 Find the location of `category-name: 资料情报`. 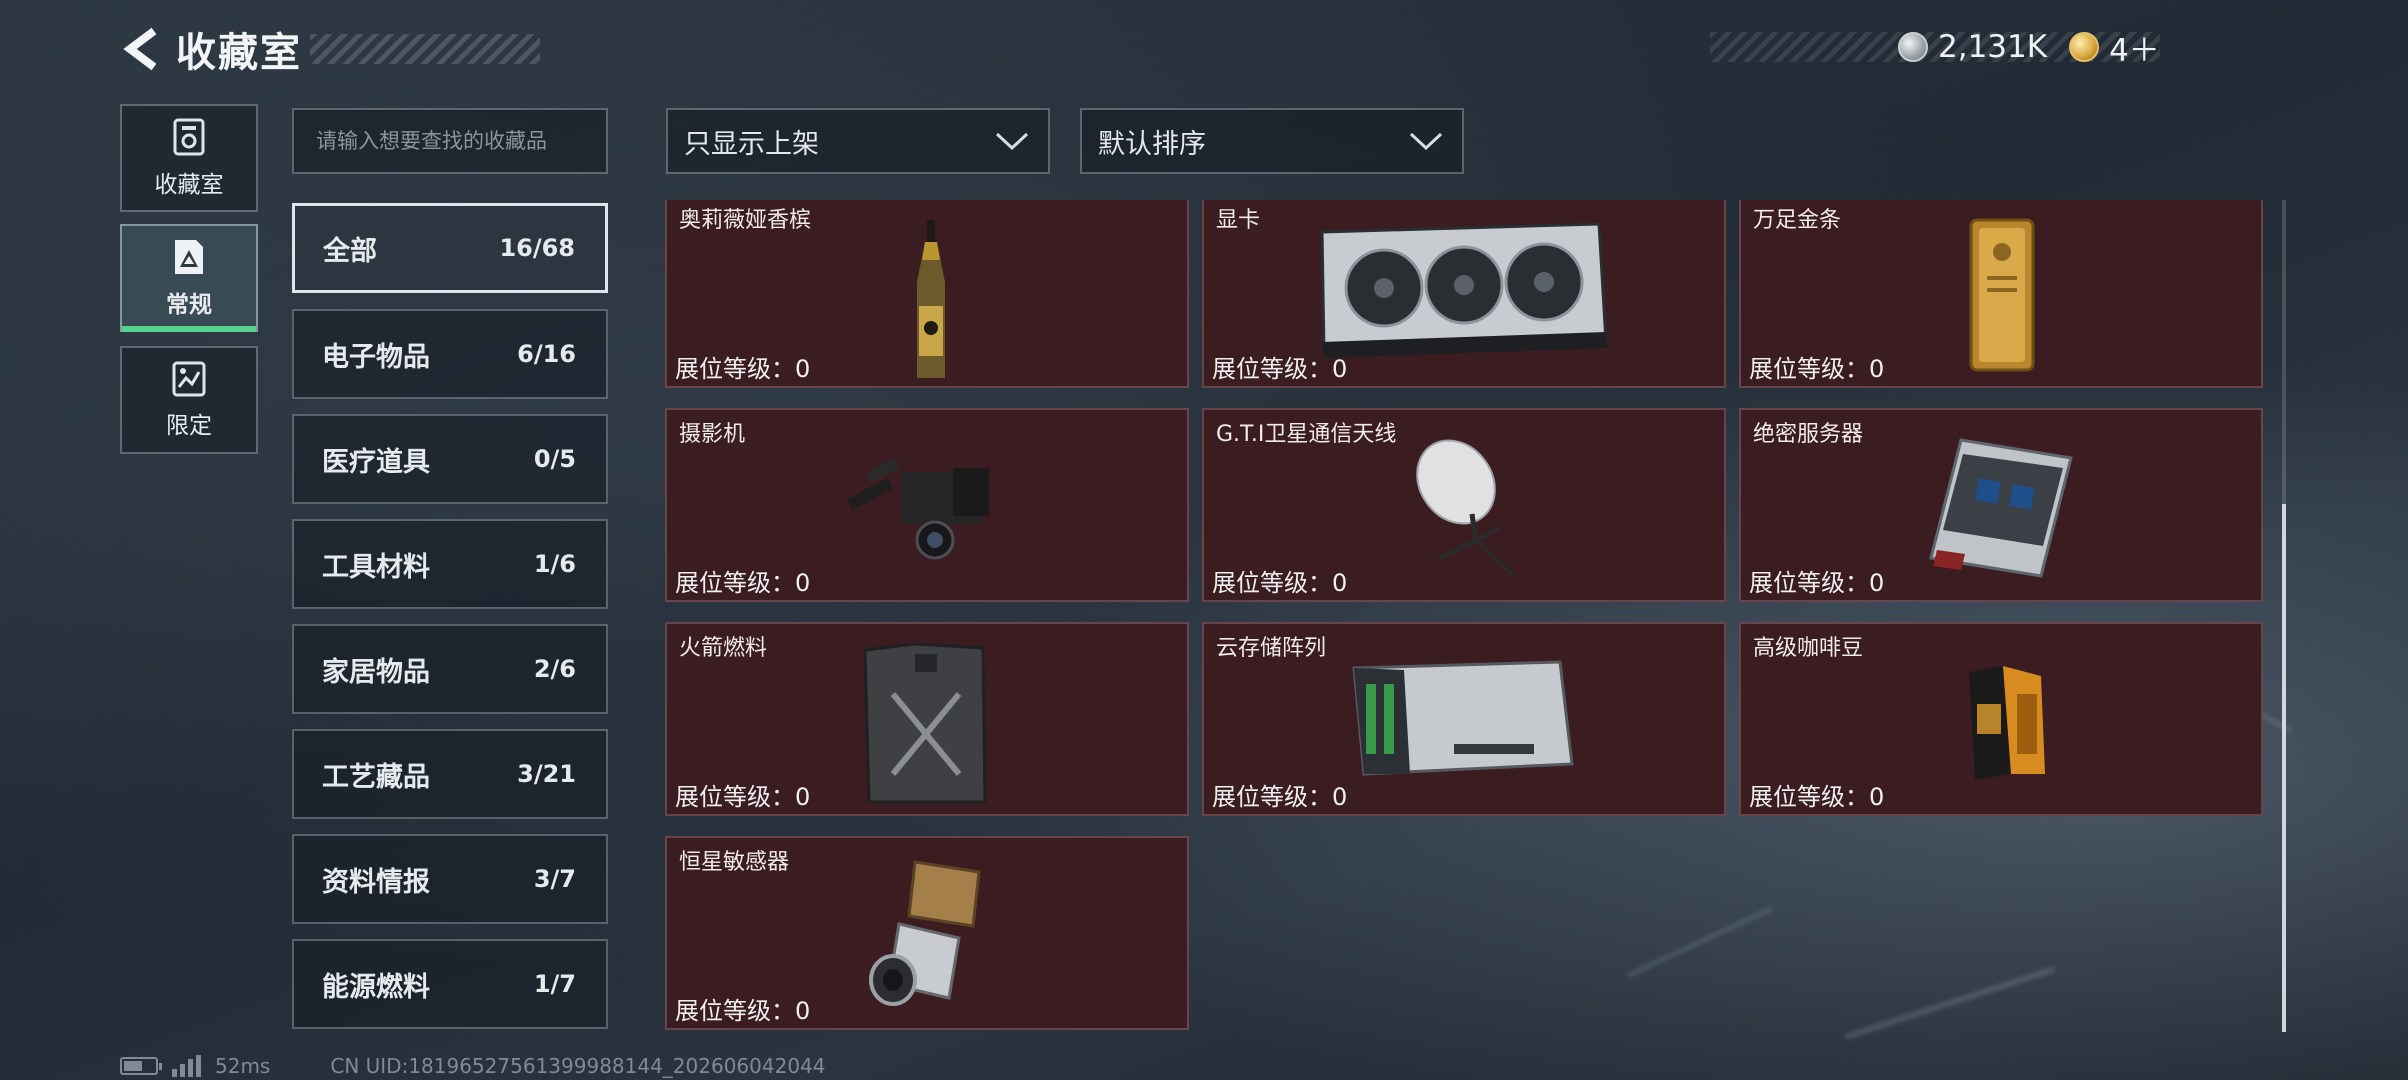

category-name: 资料情报 is located at coordinates (376, 882).